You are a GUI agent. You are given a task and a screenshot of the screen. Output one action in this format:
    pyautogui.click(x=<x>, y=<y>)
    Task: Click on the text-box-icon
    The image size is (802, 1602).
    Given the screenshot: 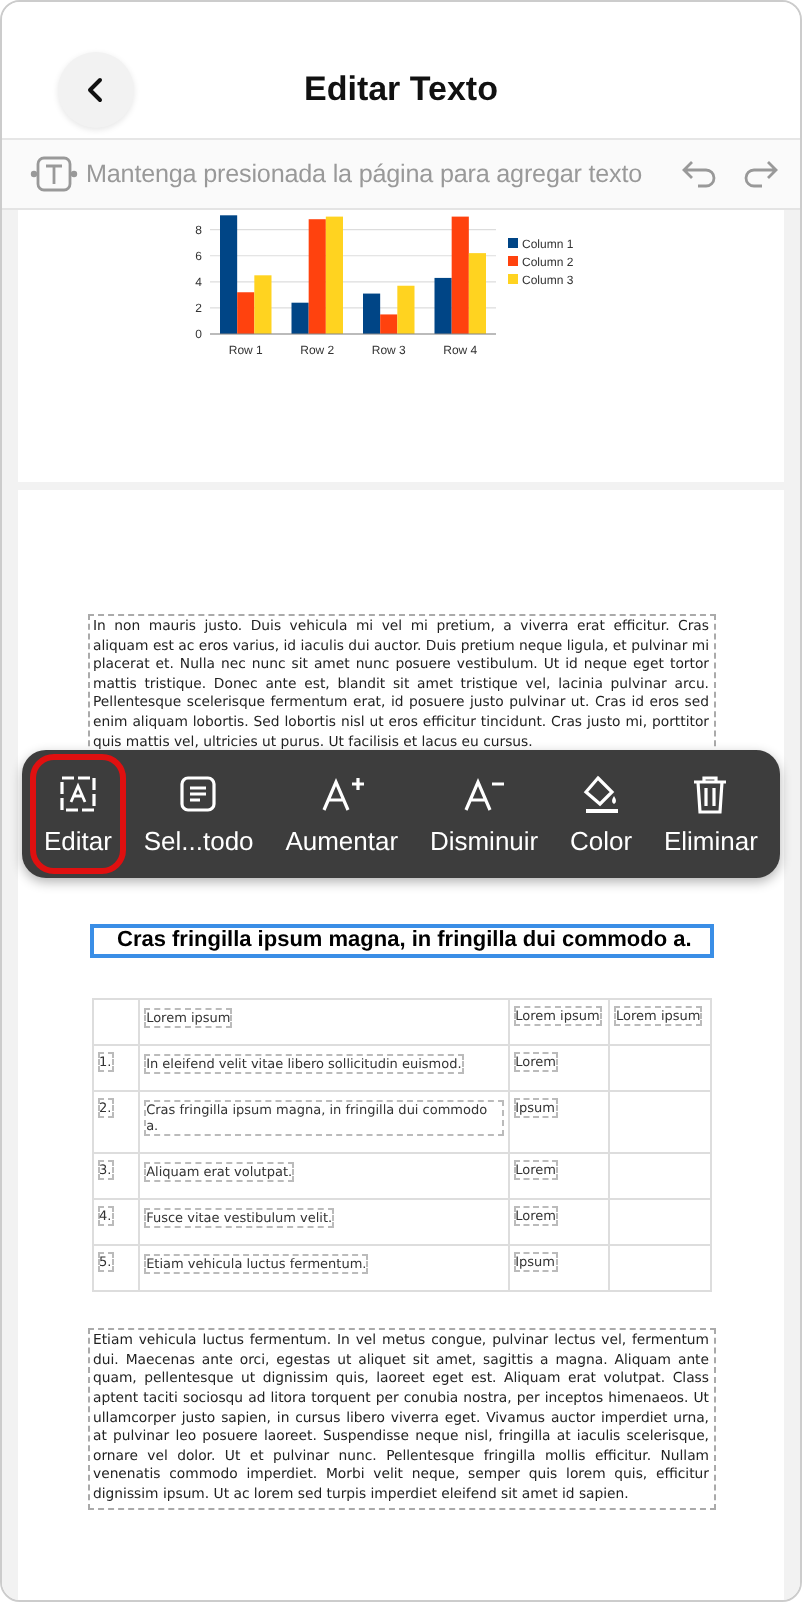 What is the action you would take?
    pyautogui.click(x=54, y=174)
    